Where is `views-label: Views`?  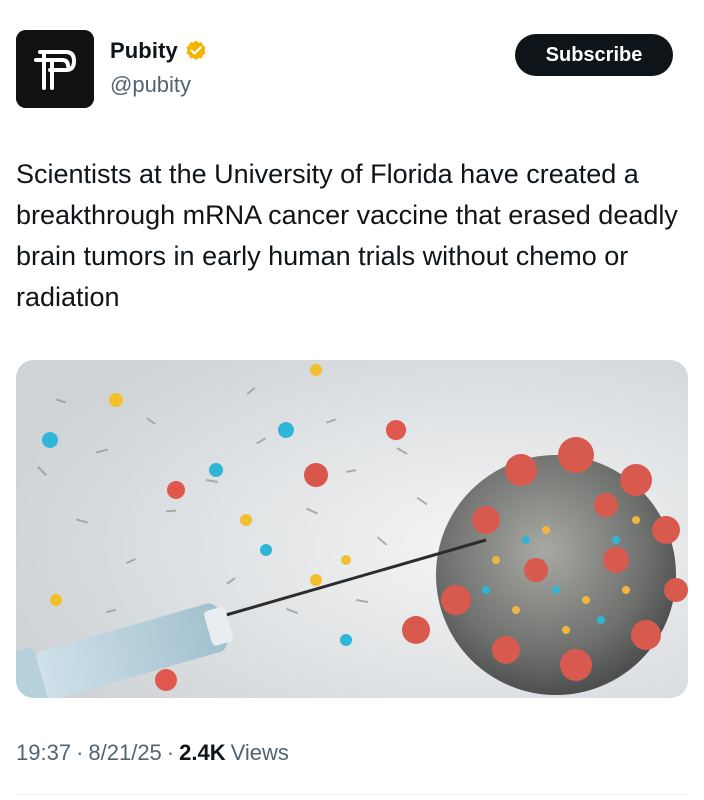 views-label: Views is located at coordinates (260, 753).